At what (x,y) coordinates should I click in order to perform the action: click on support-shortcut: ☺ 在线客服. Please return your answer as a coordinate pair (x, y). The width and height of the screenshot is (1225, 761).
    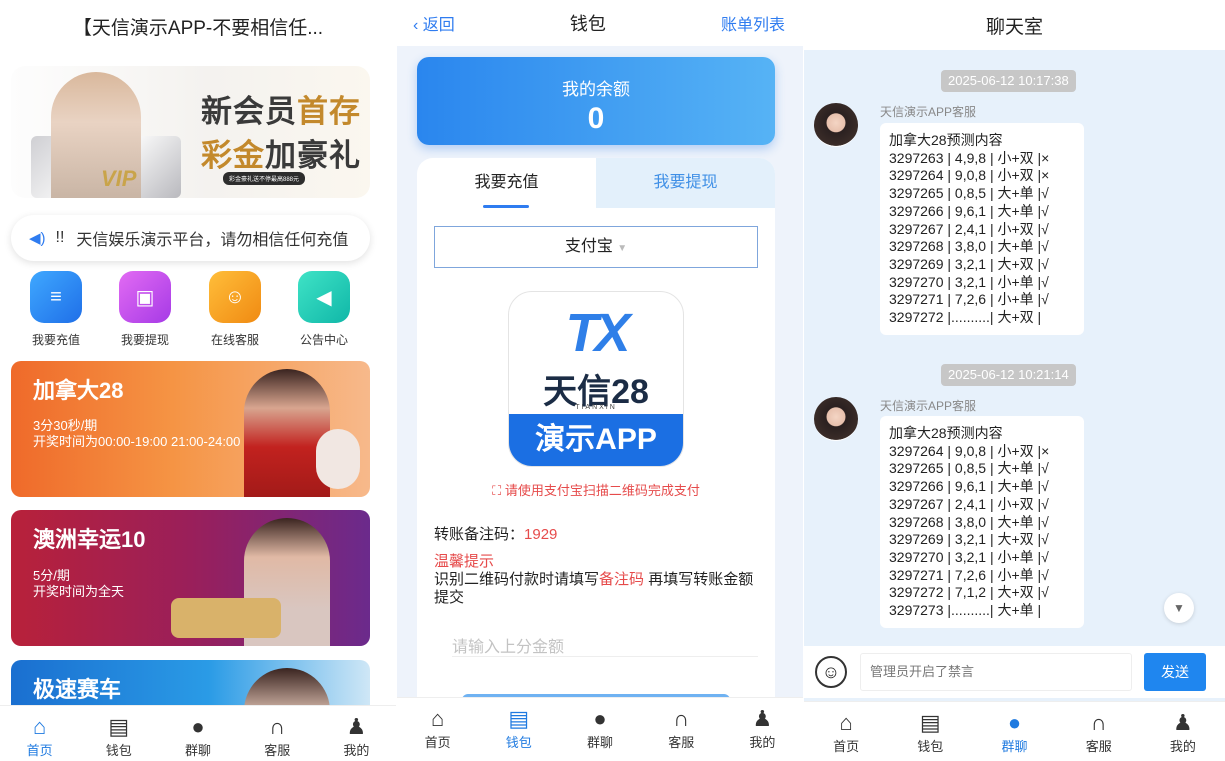
    Looking at the image, I should click on (235, 309).